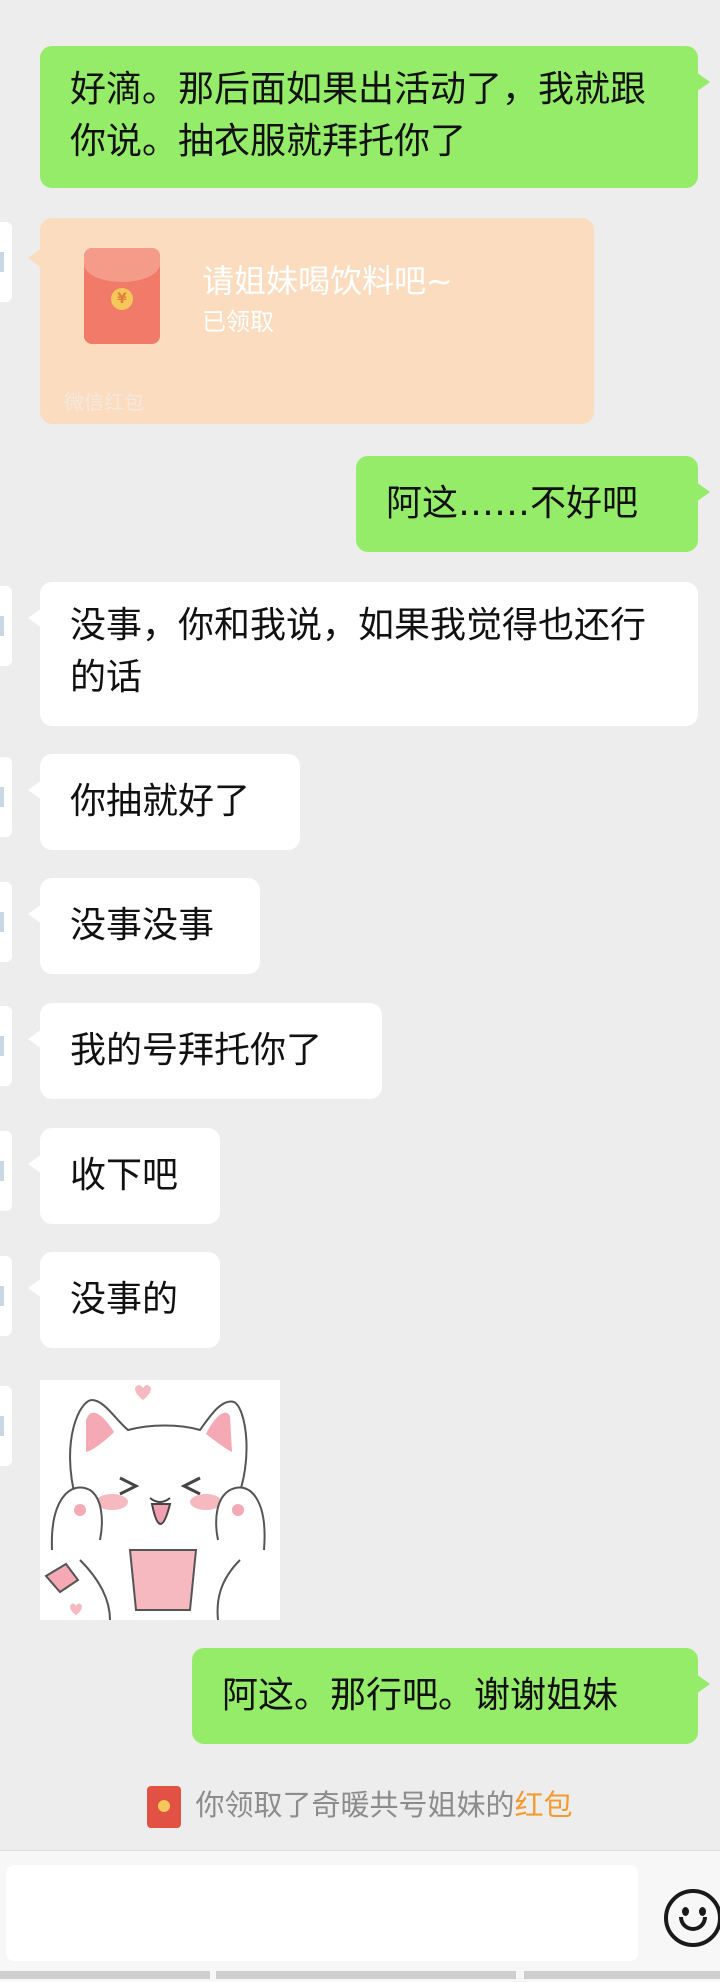  I want to click on emoji-icon, so click(692, 1918).